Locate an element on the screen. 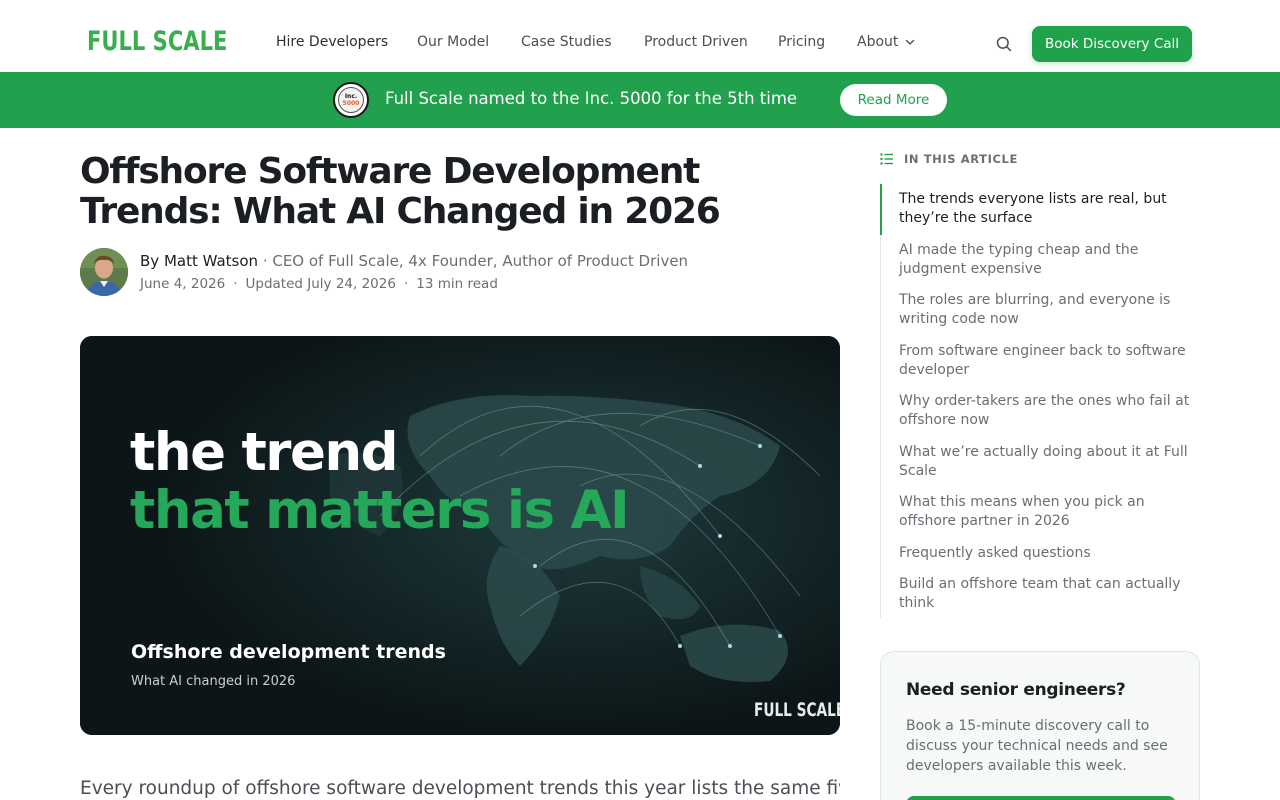 Image resolution: width=1280 pixels, height=800 pixels. read-more-button: Read More is located at coordinates (893, 100).